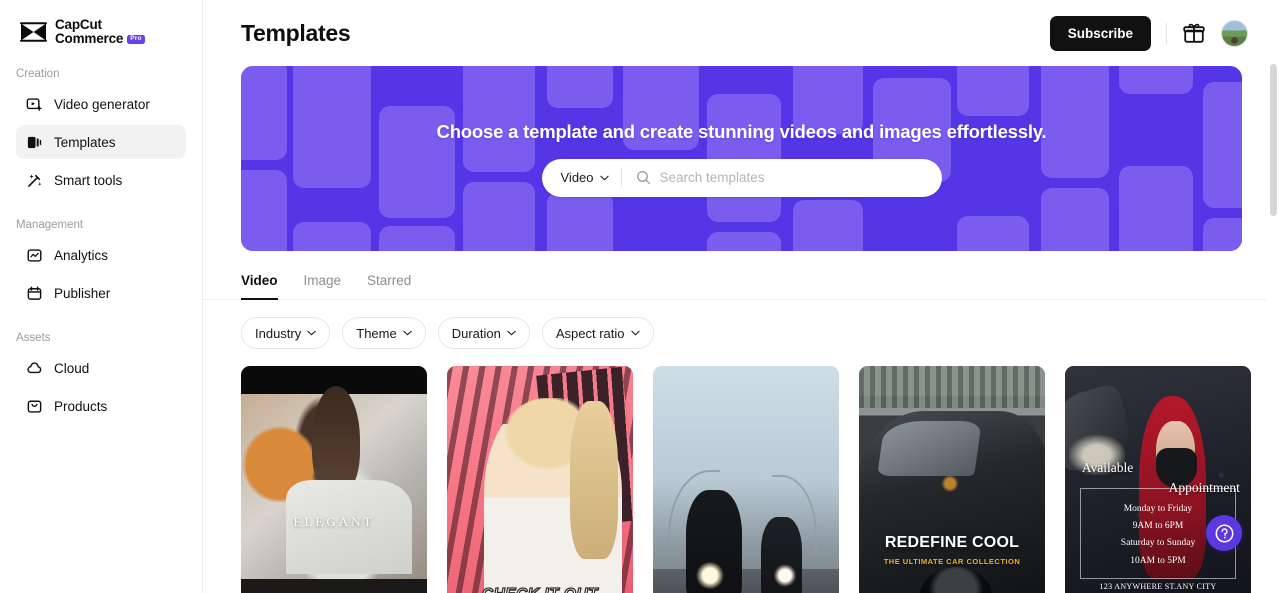  Describe the element at coordinates (1158, 508) in the screenshot. I see `template-detail-line1: Monday to Friday` at that location.